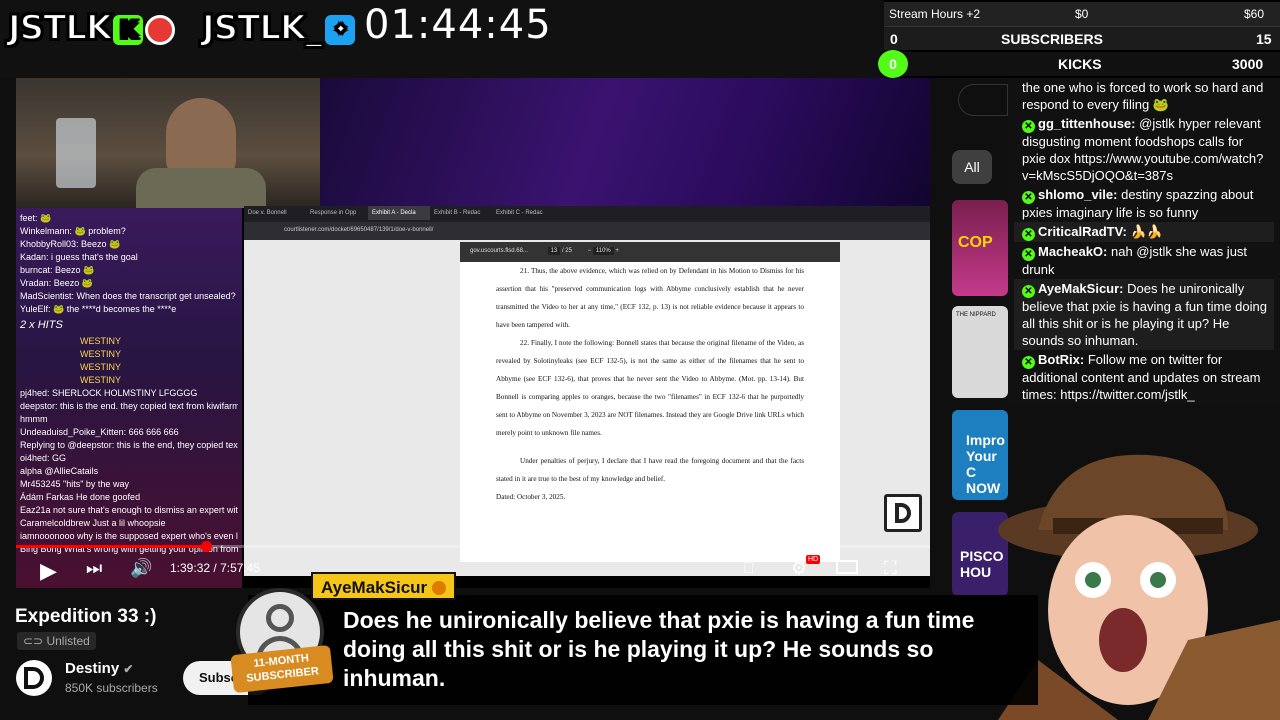  Describe the element at coordinates (337, 213) in the screenshot. I see `browser-tab: Response in Opp` at that location.